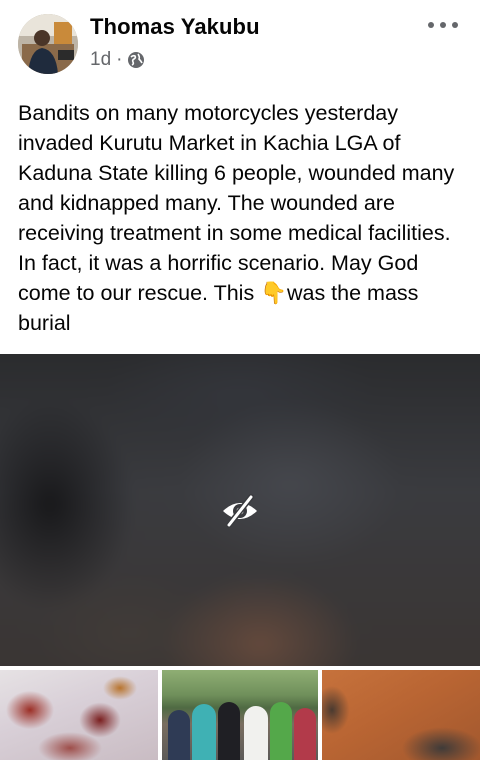 Image resolution: width=480 pixels, height=760 pixels. I want to click on point-down-emoji: 👇, so click(273, 293).